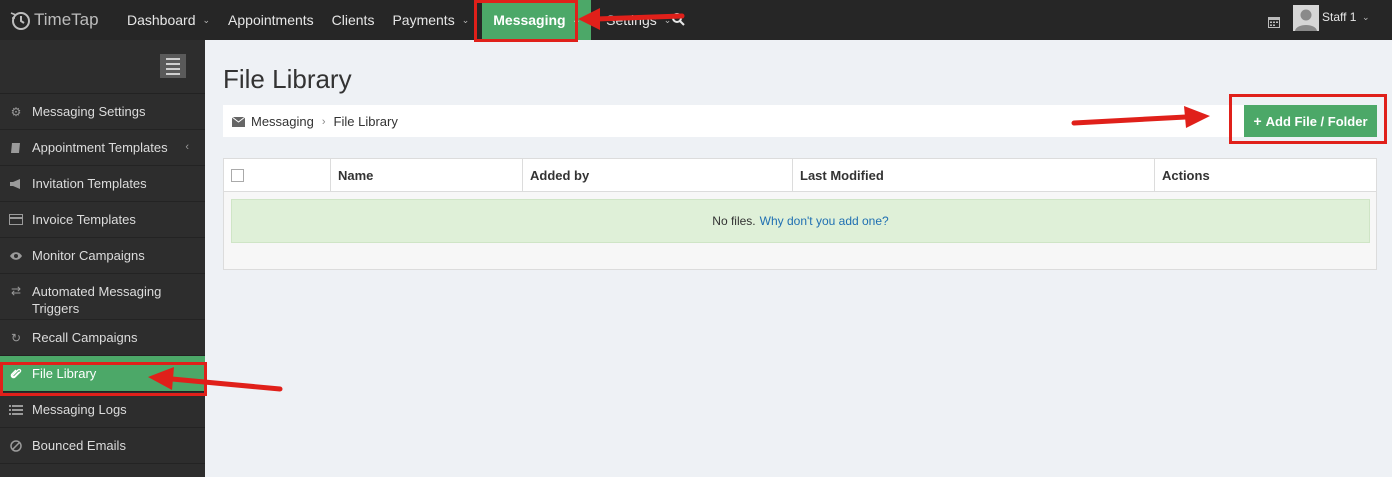 The image size is (1392, 477). I want to click on timetap-logo: TimeTap, so click(53, 20).